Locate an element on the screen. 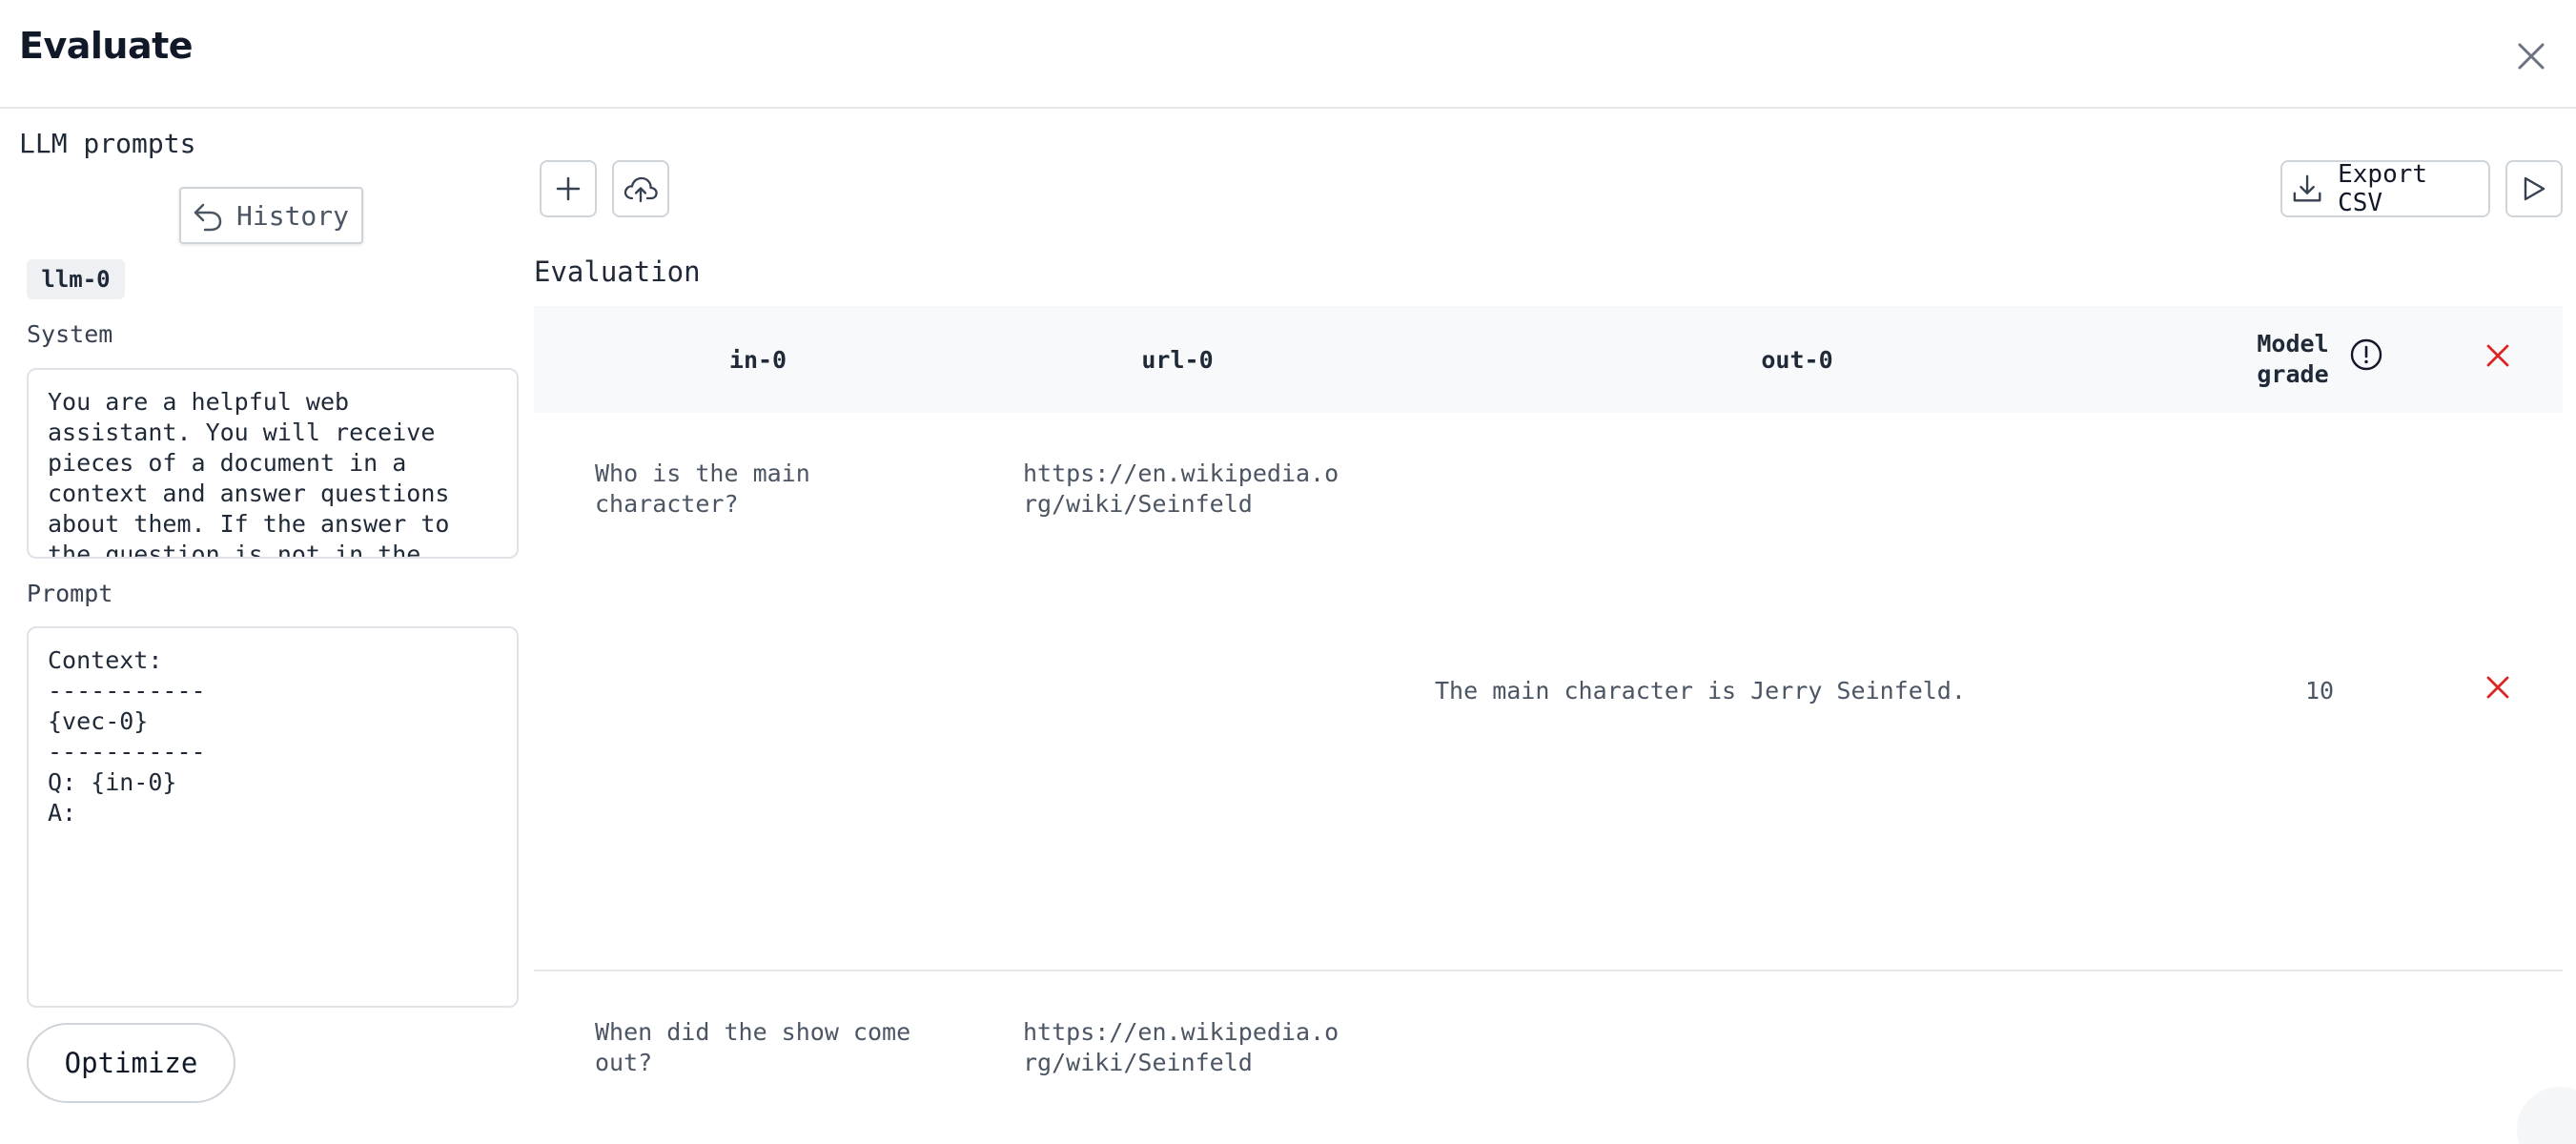 The image size is (2576, 1144). column-header-out: out-0 is located at coordinates (1797, 360).